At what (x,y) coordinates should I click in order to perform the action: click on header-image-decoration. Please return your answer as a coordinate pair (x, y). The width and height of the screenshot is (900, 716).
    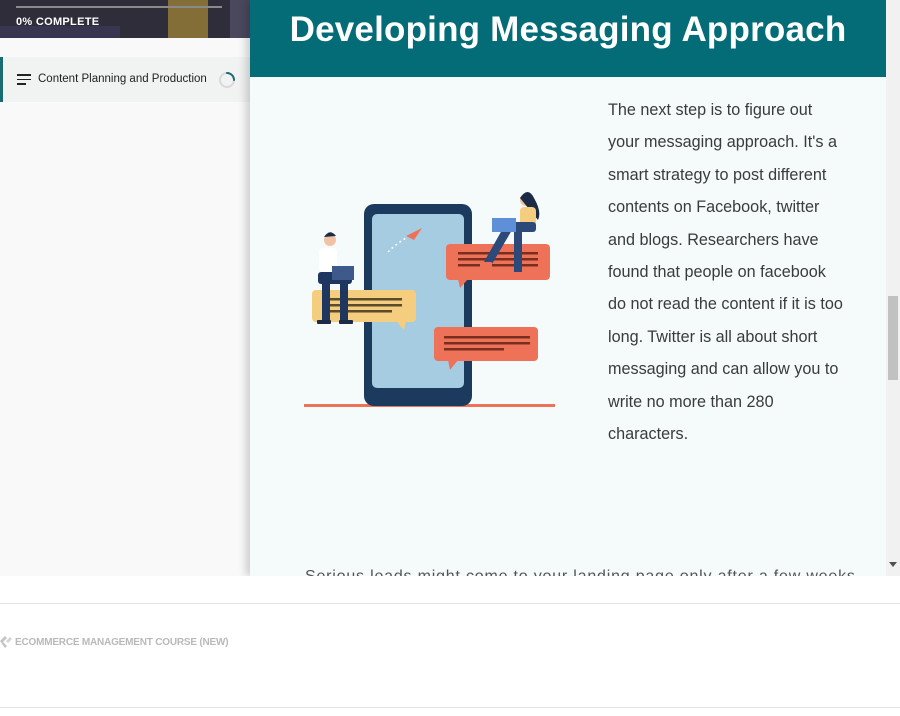
    Looking at the image, I should click on (240, 19).